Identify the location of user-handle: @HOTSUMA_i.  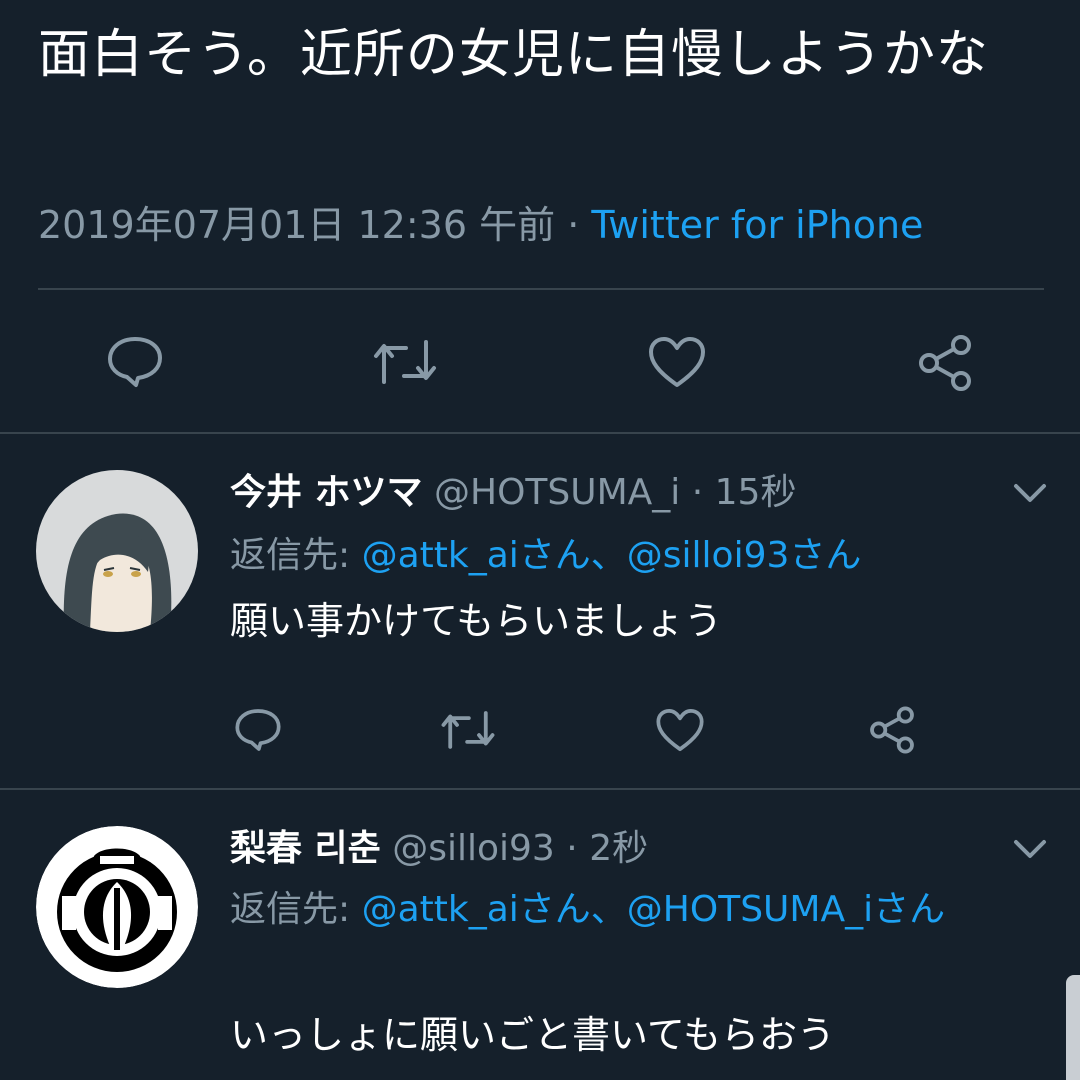
(557, 492).